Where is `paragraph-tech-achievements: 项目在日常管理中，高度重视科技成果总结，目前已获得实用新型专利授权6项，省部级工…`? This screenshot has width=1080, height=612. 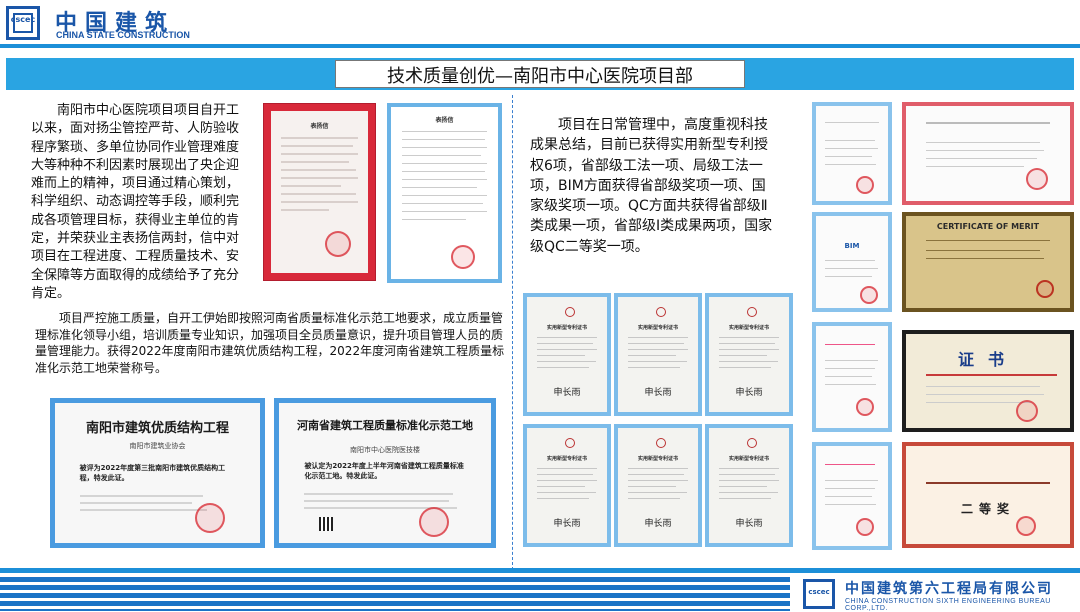
paragraph-tech-achievements: 项目在日常管理中，高度重视科技成果总结，目前已获得实用新型专利授权6项，省部级工… is located at coordinates (651, 186).